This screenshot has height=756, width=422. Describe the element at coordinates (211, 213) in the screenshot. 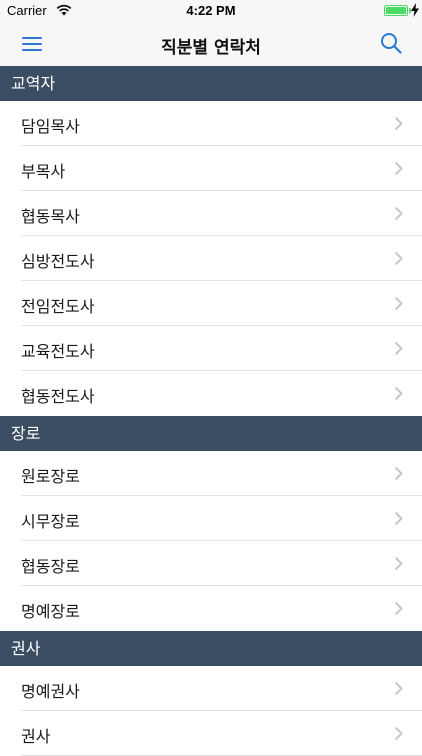

I see `list-item: 협동목사` at that location.